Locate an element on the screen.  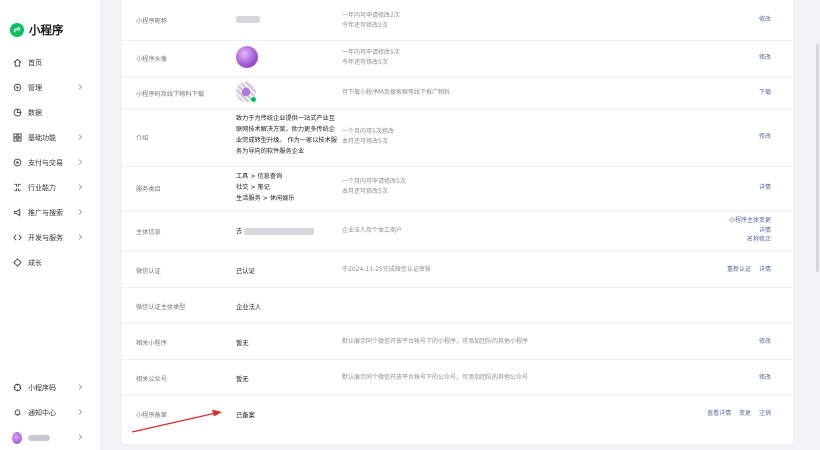
row-desc: 默认展示同个微信开放平台帐号下的公众号，可添加团队的其他公众号 is located at coordinates (435, 377).